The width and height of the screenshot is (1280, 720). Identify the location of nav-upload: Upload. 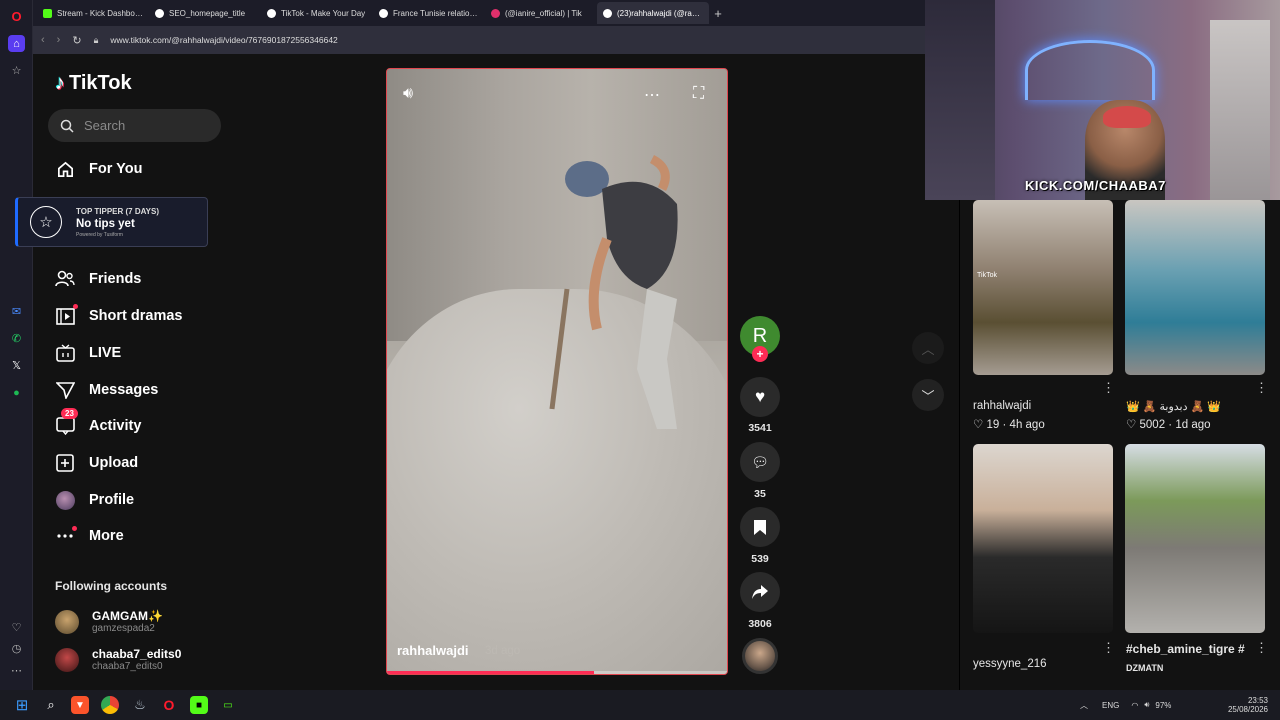
(96, 463).